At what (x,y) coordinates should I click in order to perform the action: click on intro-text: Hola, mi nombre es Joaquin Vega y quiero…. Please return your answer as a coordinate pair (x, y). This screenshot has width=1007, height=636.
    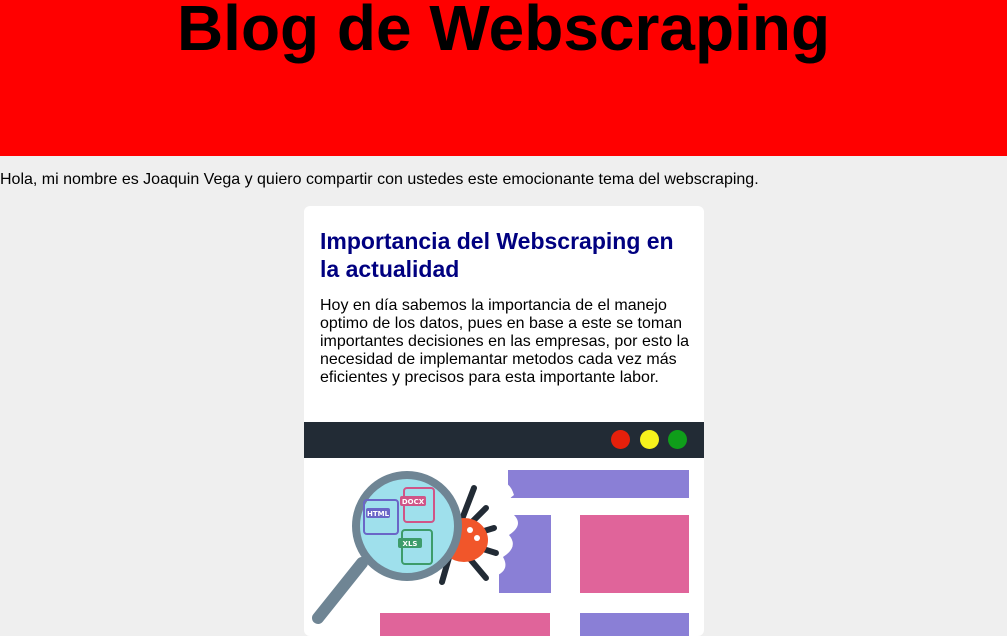
    Looking at the image, I should click on (379, 179).